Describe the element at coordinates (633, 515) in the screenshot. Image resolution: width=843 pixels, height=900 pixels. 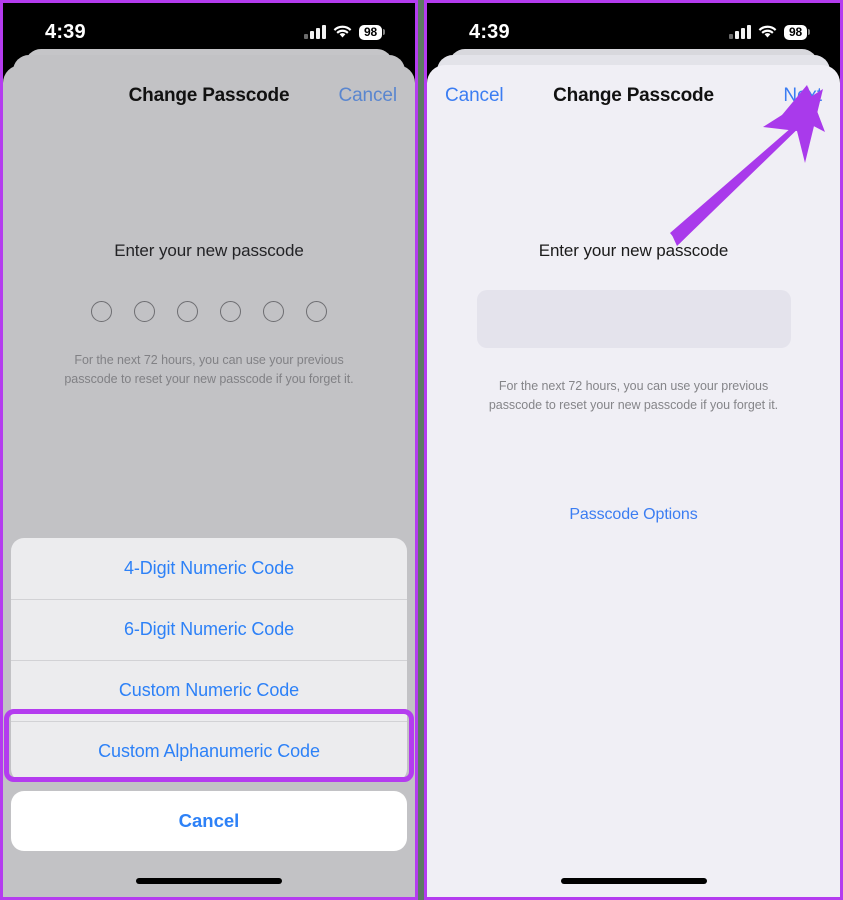
I see `passcode-options-link: Passcode Options` at that location.